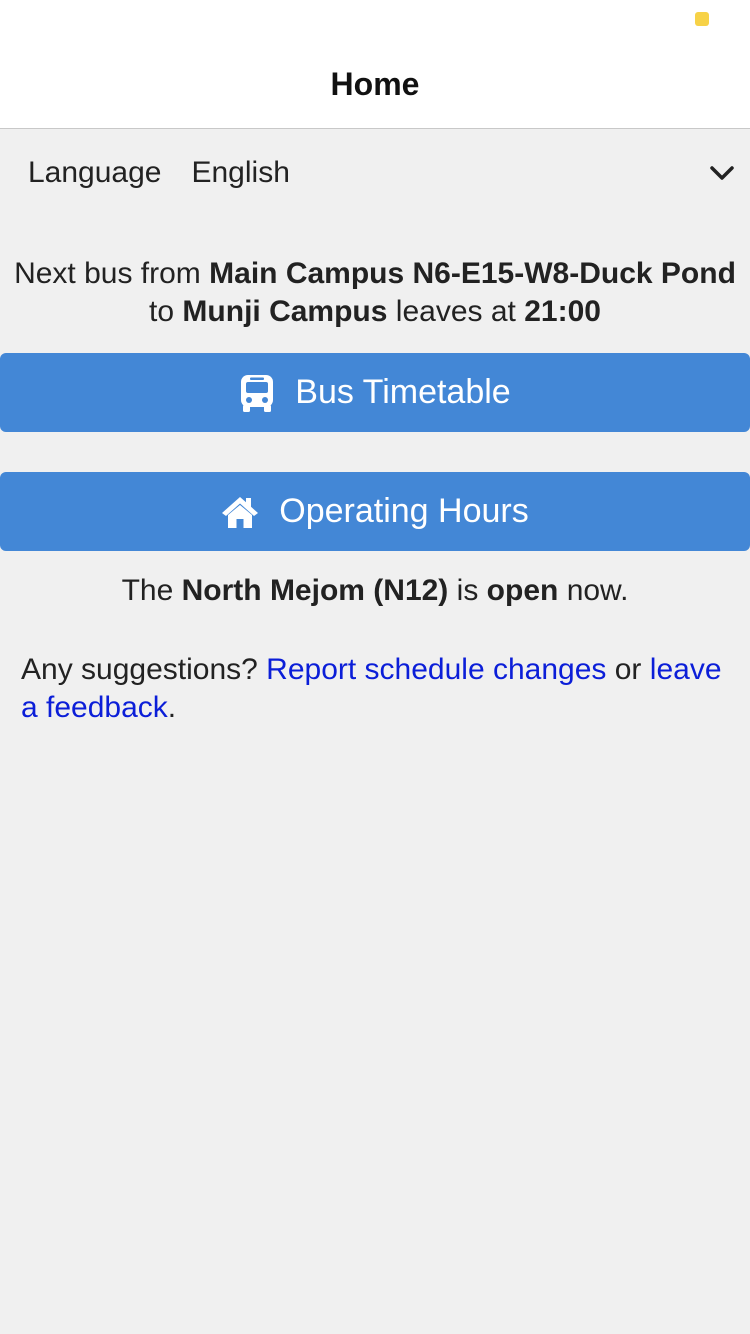 This screenshot has height=1334, width=750. I want to click on language-selector: Language English, so click(375, 173).